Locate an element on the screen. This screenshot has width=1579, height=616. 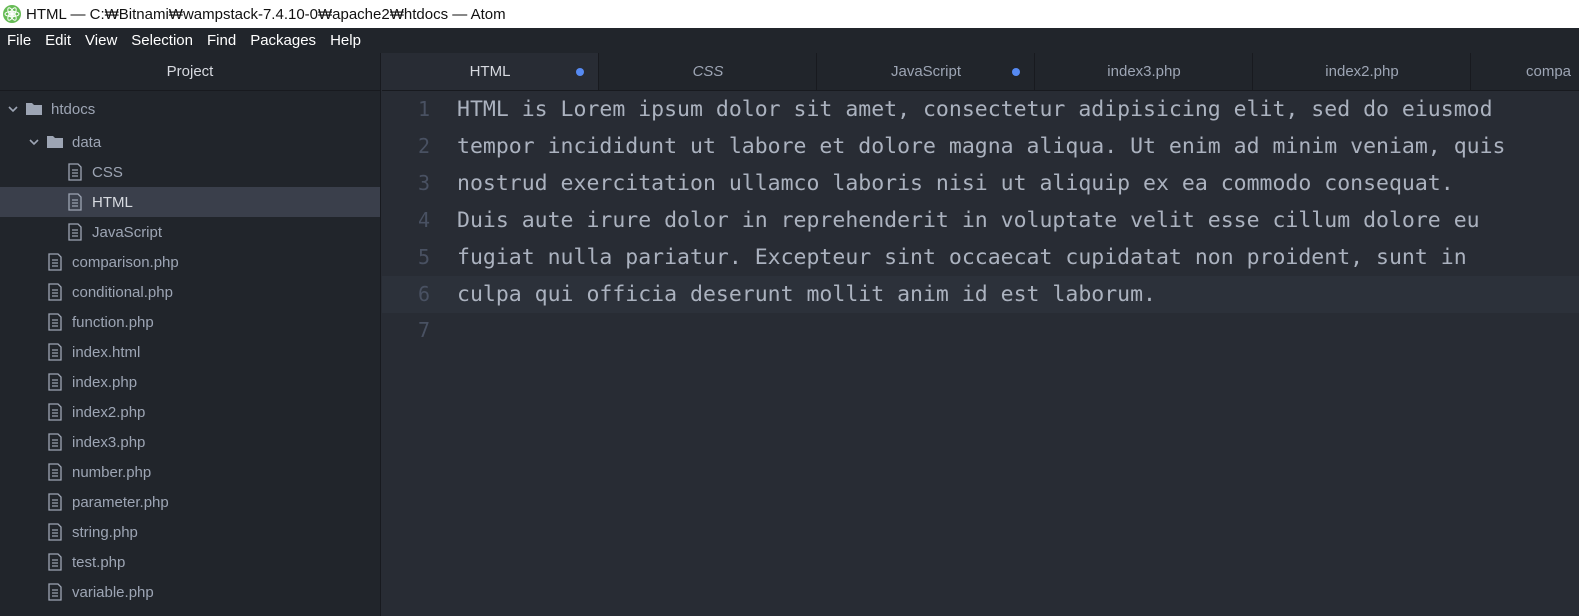
menu-find: Find is located at coordinates (221, 40).